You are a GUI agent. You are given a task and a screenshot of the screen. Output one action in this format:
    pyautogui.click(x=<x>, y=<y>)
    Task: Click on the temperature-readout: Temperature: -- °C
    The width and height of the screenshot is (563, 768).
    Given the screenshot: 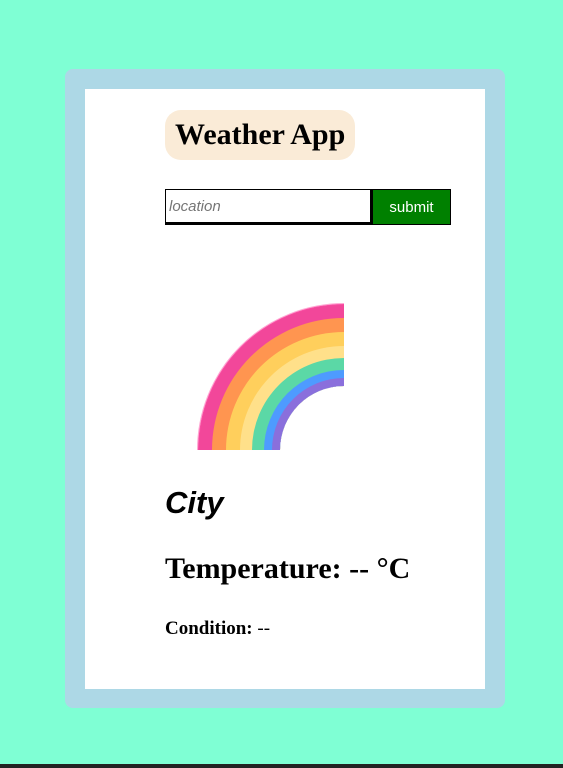 What is the action you would take?
    pyautogui.click(x=287, y=569)
    